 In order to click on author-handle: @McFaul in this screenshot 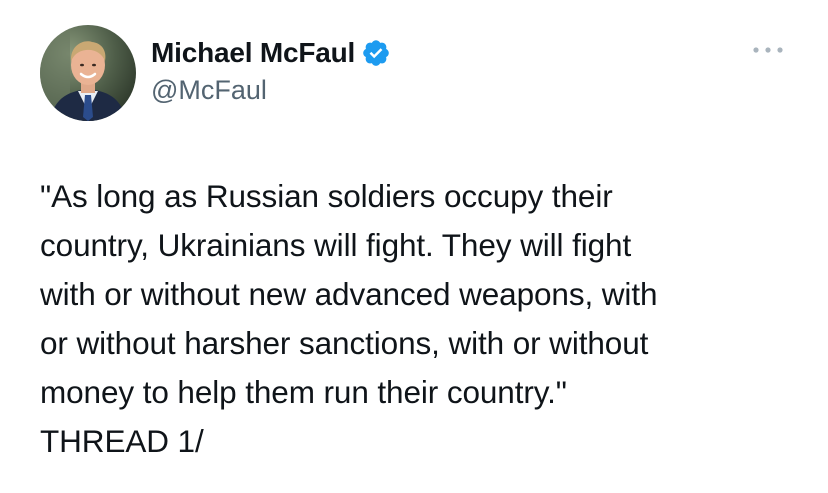, I will do `click(271, 90)`.